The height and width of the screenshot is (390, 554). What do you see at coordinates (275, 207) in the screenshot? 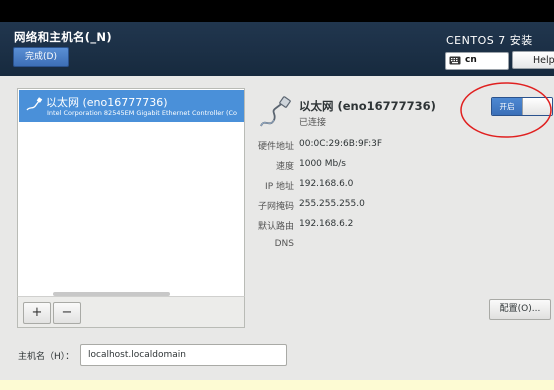
I see `subnet-mask-label: 子网掩码` at bounding box center [275, 207].